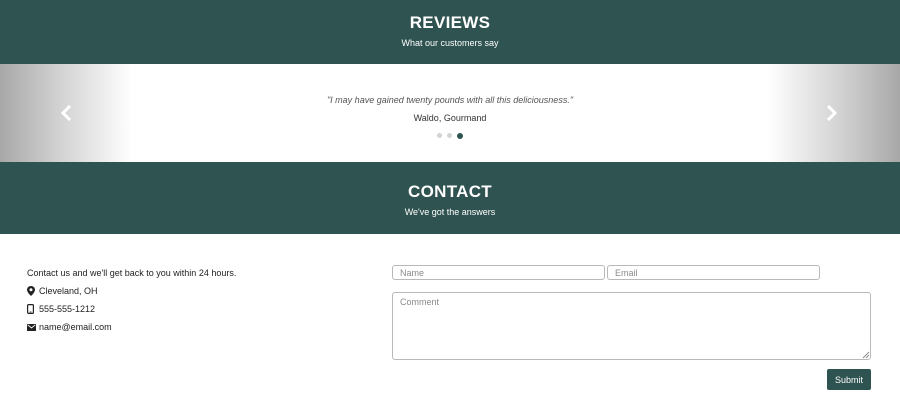 The image size is (900, 402). What do you see at coordinates (849, 379) in the screenshot?
I see `submit-button: Submit` at bounding box center [849, 379].